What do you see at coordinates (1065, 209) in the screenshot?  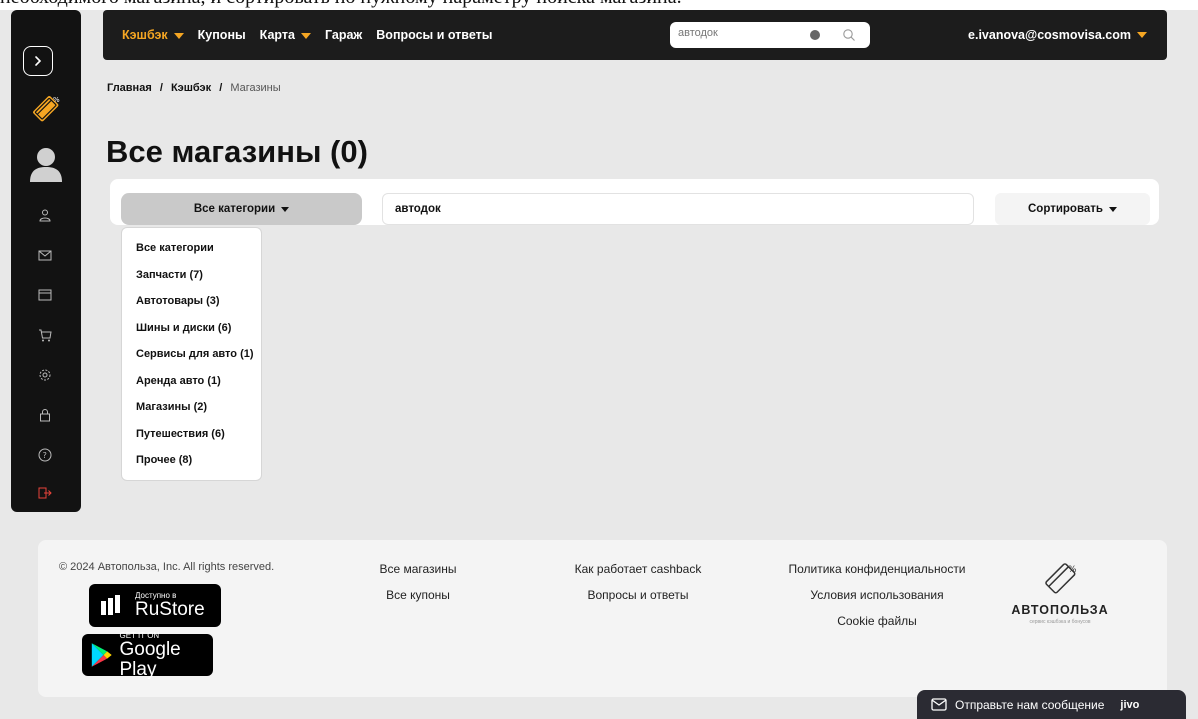 I see `sort-dropdown-label: Сортировать` at bounding box center [1065, 209].